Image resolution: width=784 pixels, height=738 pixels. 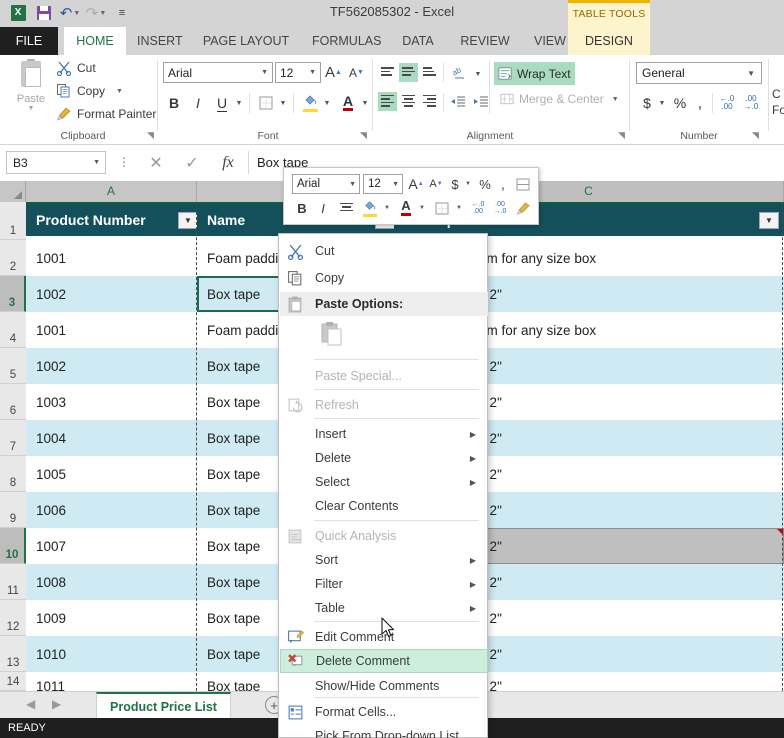 What do you see at coordinates (218, 72) in the screenshot?
I see `font-name-input: Arial ▼` at bounding box center [218, 72].